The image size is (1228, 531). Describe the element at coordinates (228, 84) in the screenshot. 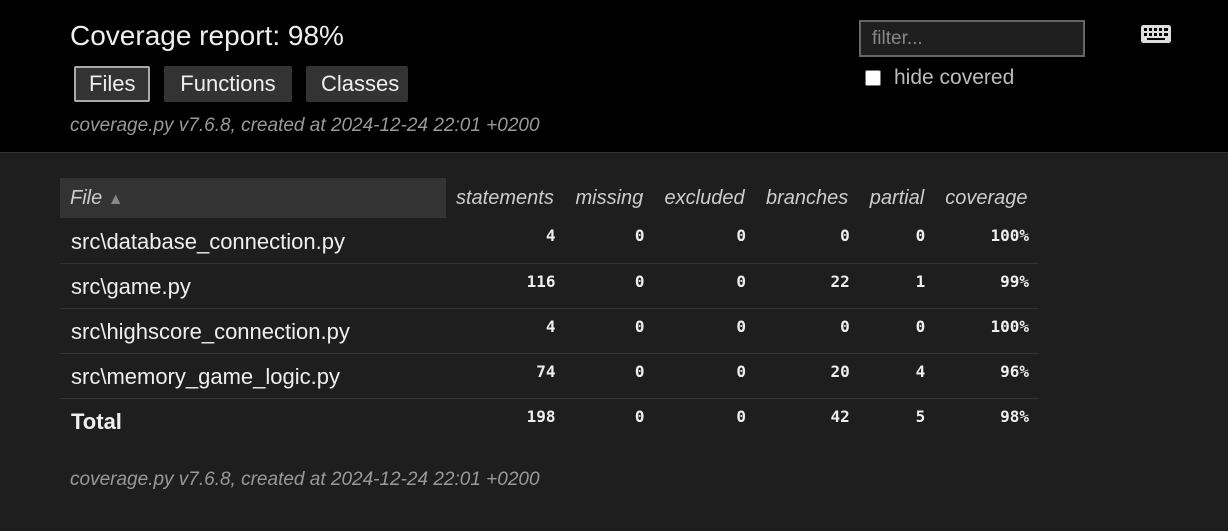

I see `tab-functions: Functions` at that location.